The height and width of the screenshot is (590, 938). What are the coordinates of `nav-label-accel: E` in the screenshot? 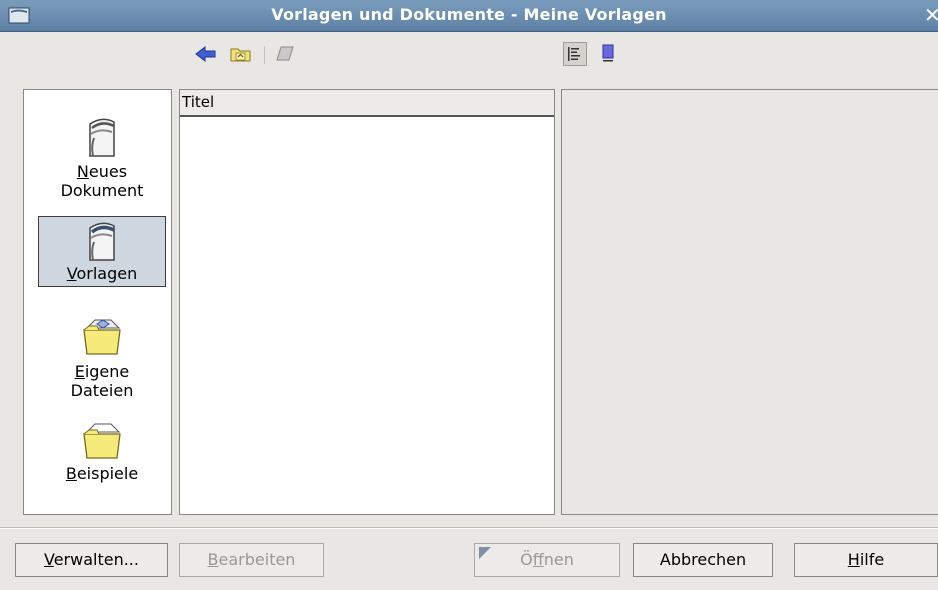 It's located at (79, 371).